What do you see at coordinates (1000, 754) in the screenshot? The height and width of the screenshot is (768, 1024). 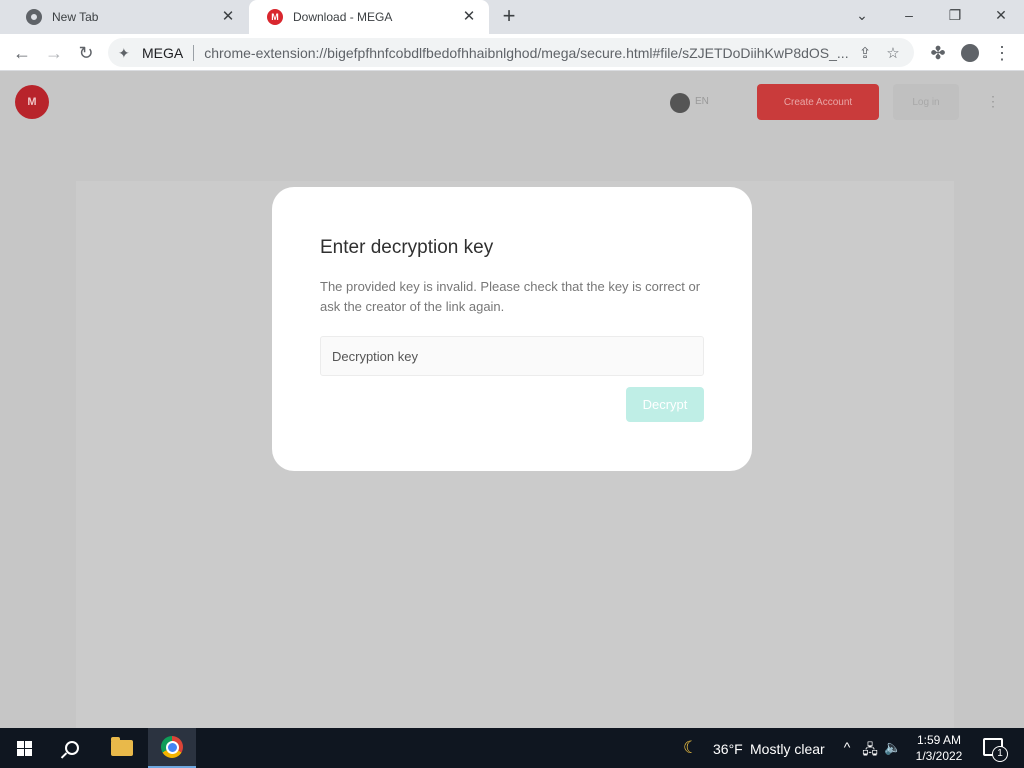 I see `notification-count-badge: 1` at bounding box center [1000, 754].